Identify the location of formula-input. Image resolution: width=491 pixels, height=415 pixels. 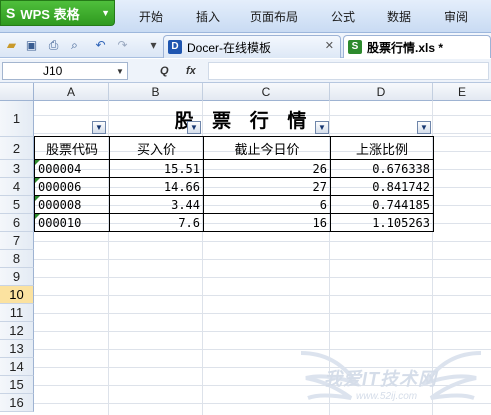
(348, 71).